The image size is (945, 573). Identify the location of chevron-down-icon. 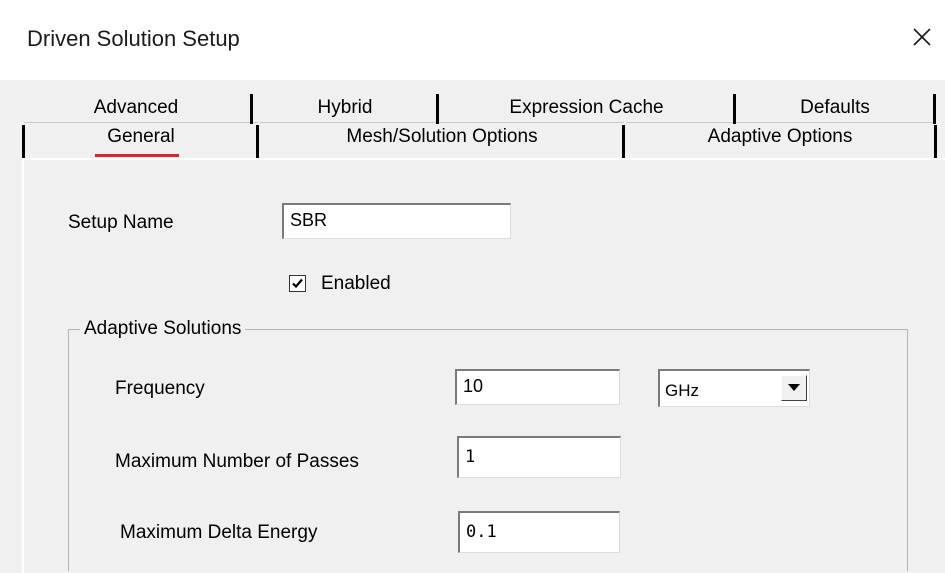
(794, 387).